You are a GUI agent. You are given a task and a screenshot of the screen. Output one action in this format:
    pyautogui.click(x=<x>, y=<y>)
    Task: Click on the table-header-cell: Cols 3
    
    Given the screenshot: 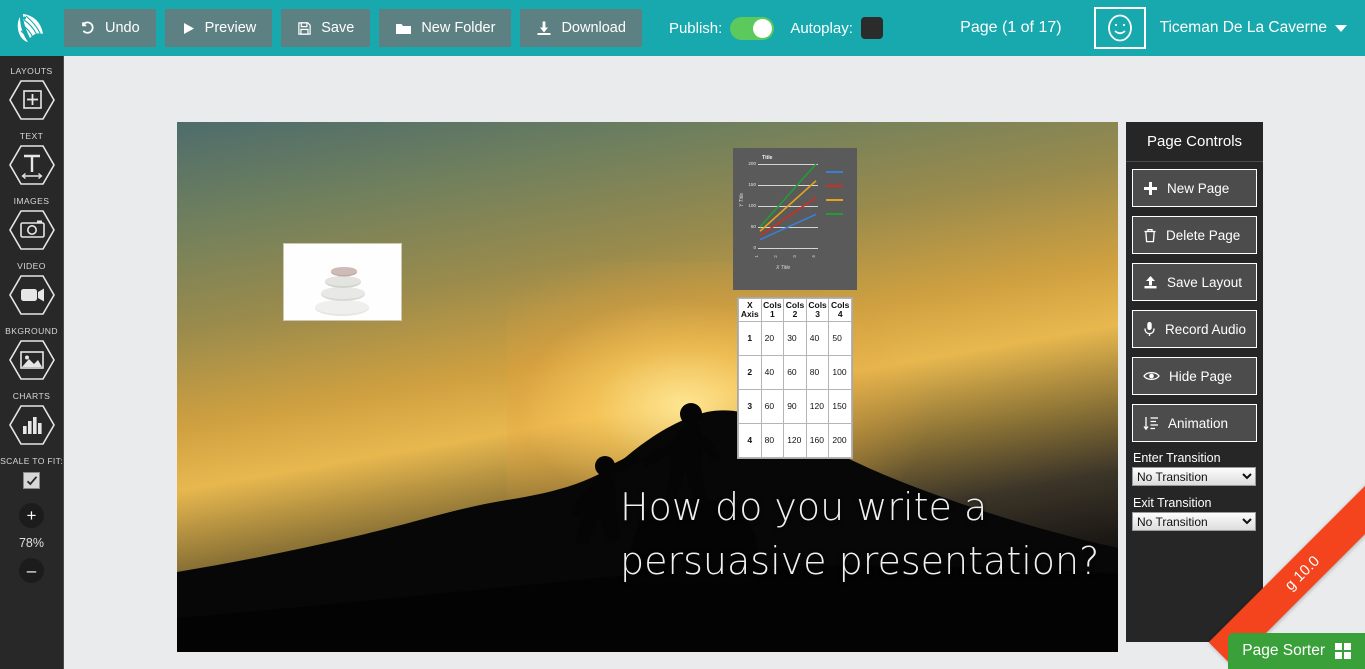 What is the action you would take?
    pyautogui.click(x=817, y=310)
    